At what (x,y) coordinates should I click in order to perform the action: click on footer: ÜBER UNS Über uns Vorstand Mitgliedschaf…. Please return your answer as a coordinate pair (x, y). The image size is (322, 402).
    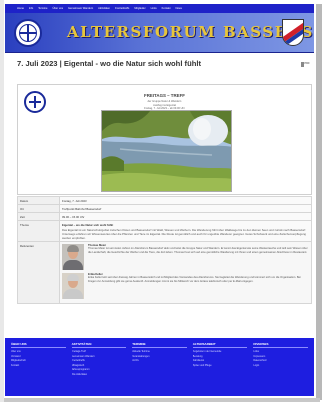
    Looking at the image, I should click on (159, 367).